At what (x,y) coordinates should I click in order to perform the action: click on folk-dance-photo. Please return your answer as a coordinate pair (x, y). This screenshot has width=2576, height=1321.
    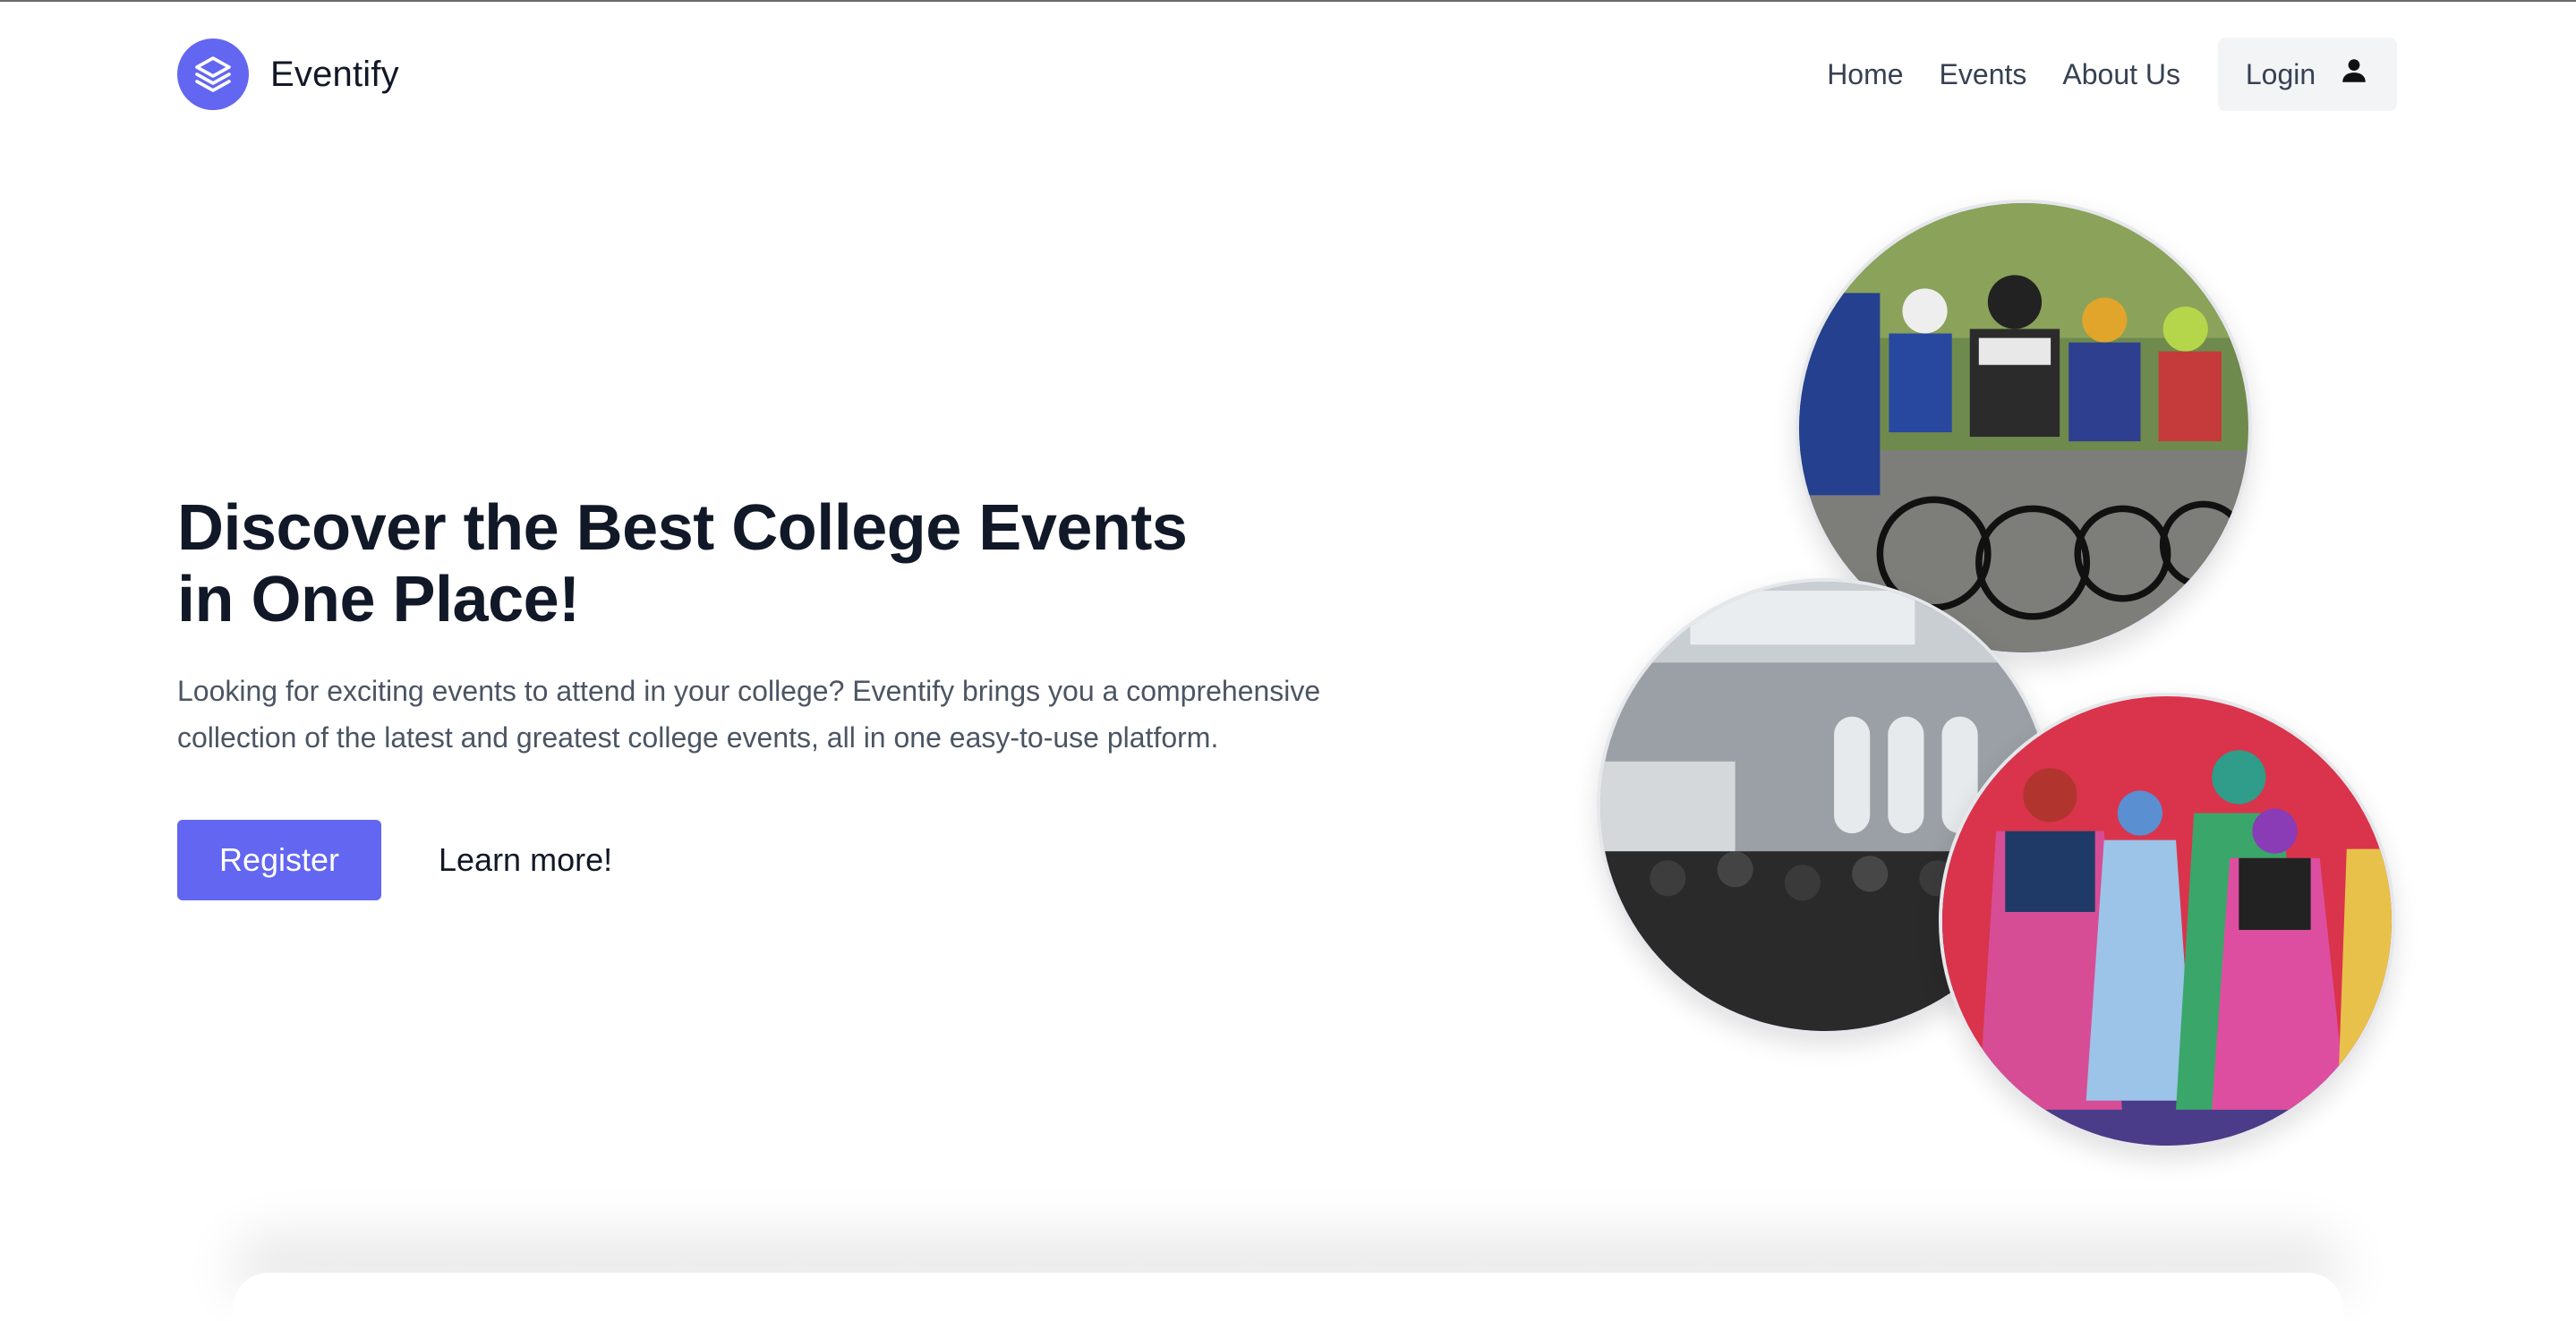
    Looking at the image, I should click on (2167, 921).